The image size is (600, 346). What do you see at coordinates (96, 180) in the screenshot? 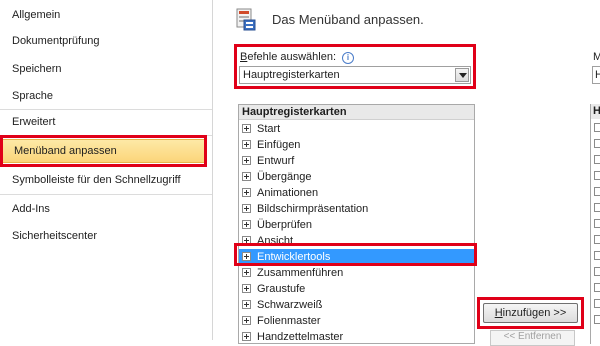
I see `nav-item-label: Symbolleiste für den Schnellzugriff` at bounding box center [96, 180].